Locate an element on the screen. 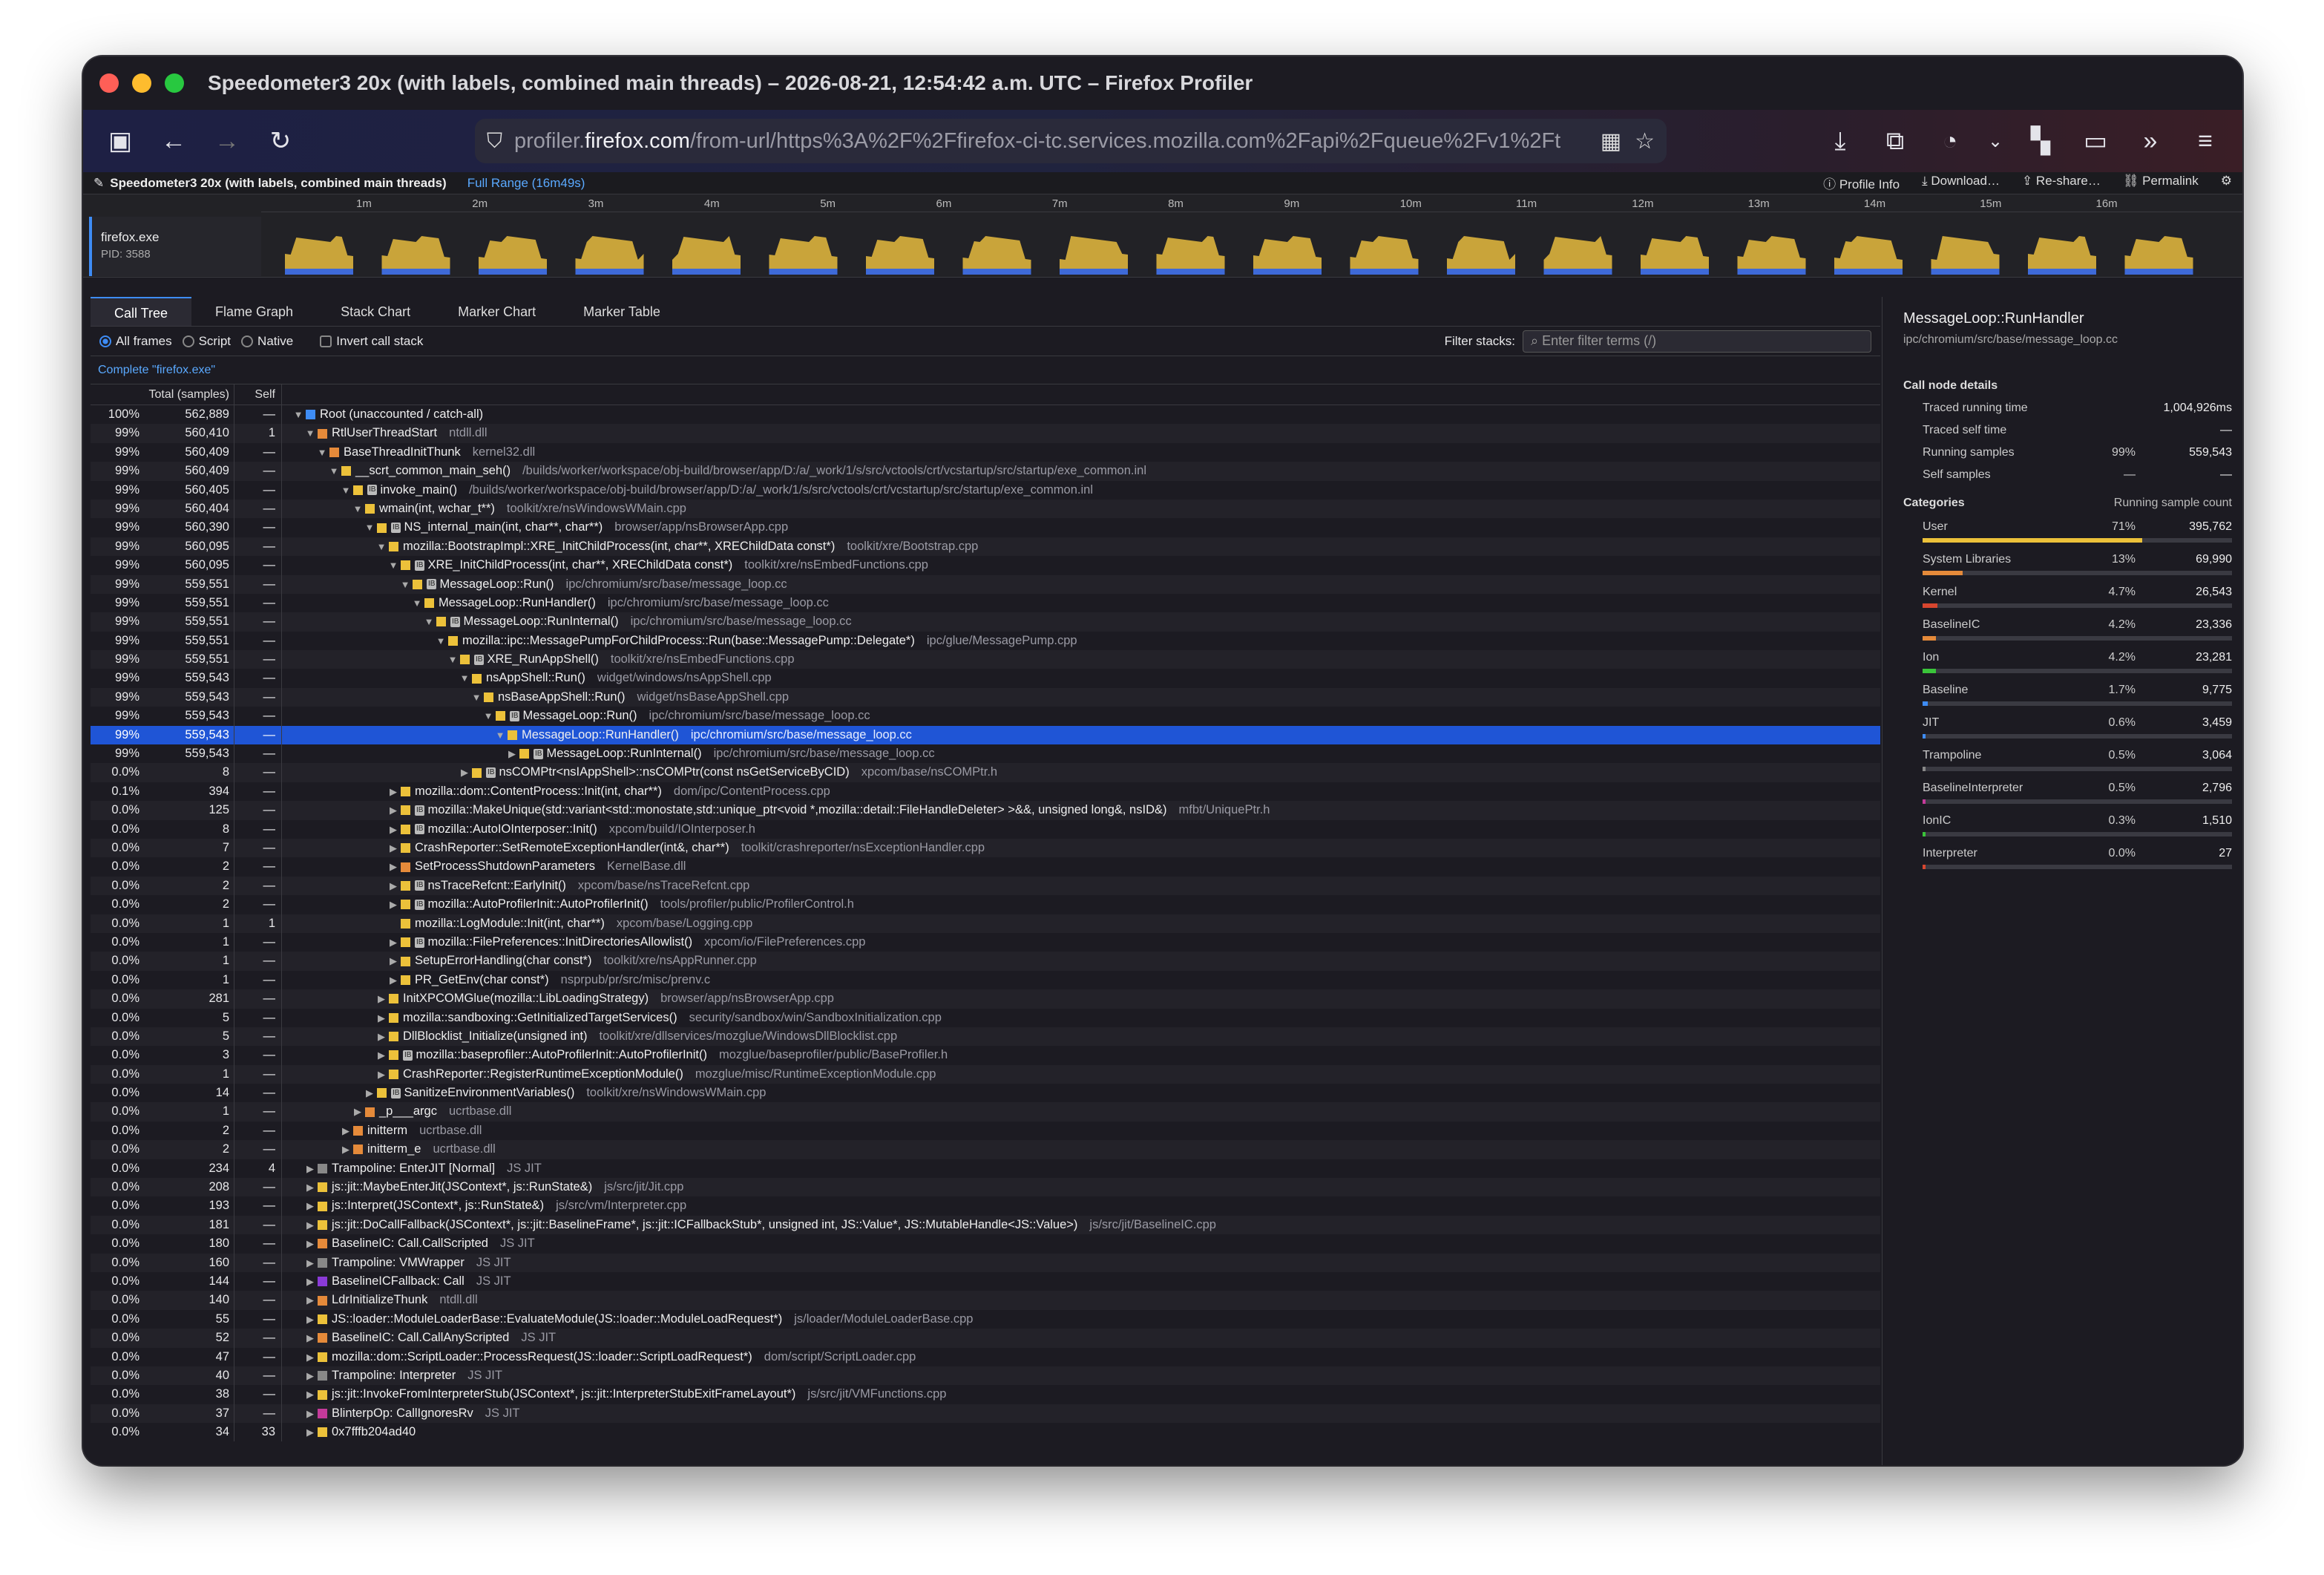  pencil-icon: ✎ is located at coordinates (98, 183).